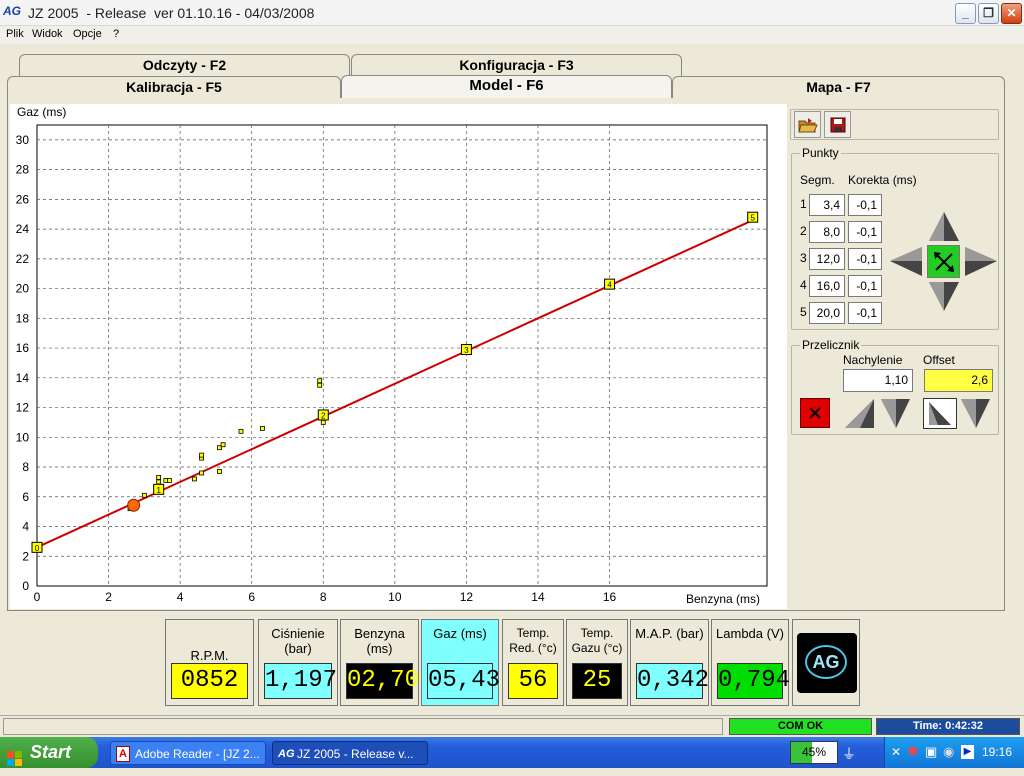 The height and width of the screenshot is (776, 1024). Describe the element at coordinates (597, 662) in the screenshot. I see `gauge-5: Temp. Gazu (°c) 25` at that location.